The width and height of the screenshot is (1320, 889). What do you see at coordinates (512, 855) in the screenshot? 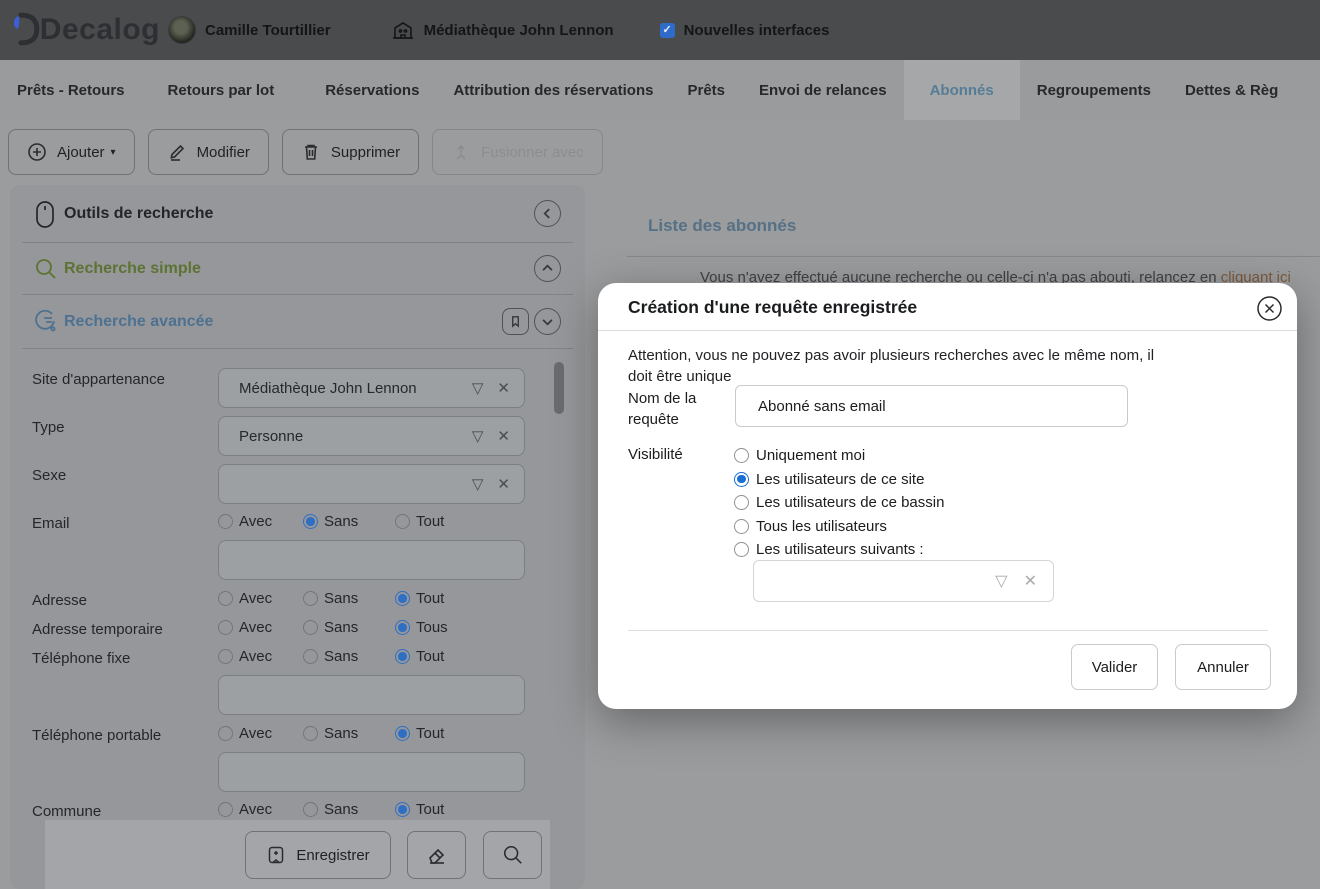
I see `run-search-button` at bounding box center [512, 855].